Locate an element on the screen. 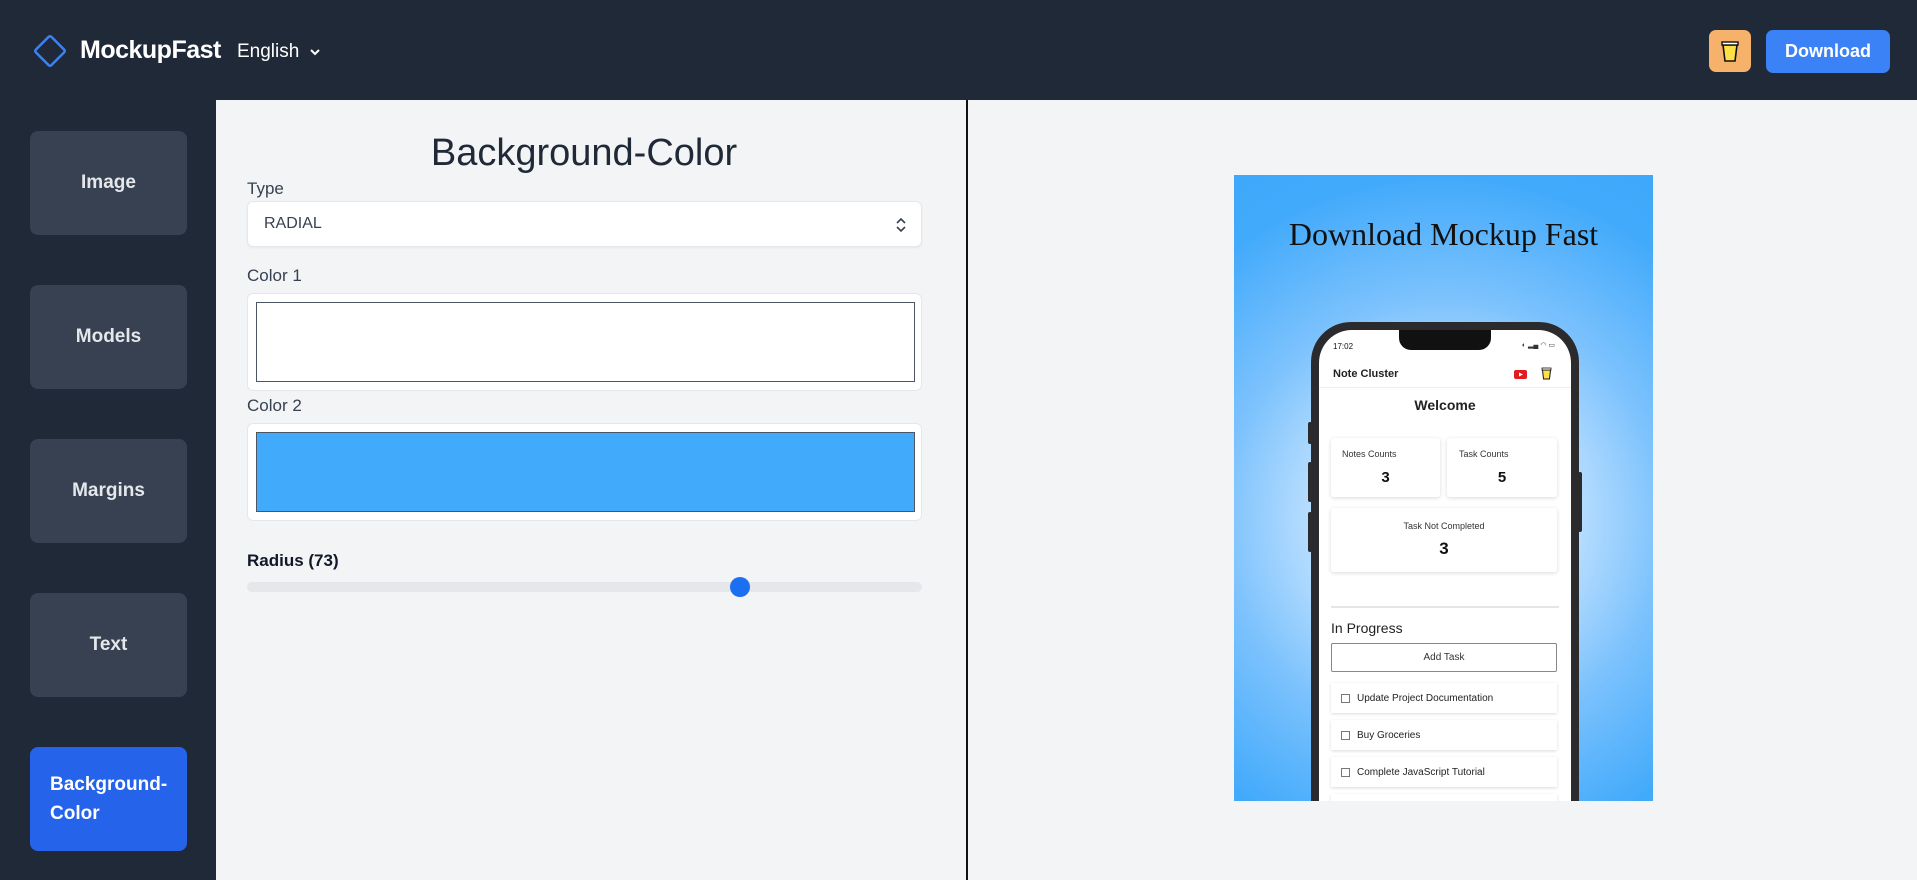 This screenshot has width=1917, height=880. add-task-button: Add Task is located at coordinates (1444, 657).